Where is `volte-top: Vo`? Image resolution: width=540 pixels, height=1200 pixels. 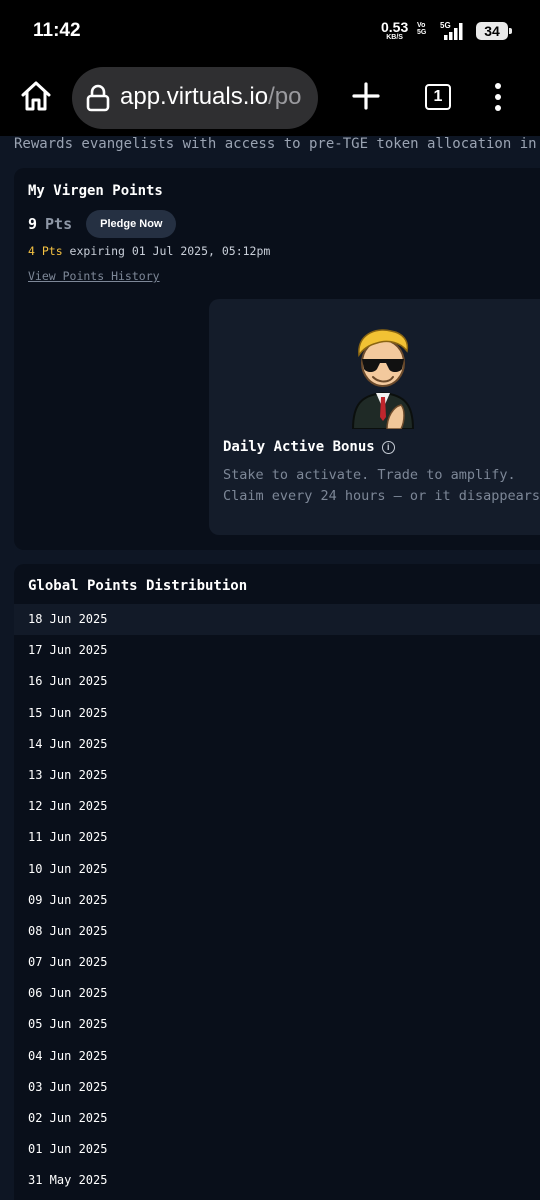 volte-top: Vo is located at coordinates (421, 25).